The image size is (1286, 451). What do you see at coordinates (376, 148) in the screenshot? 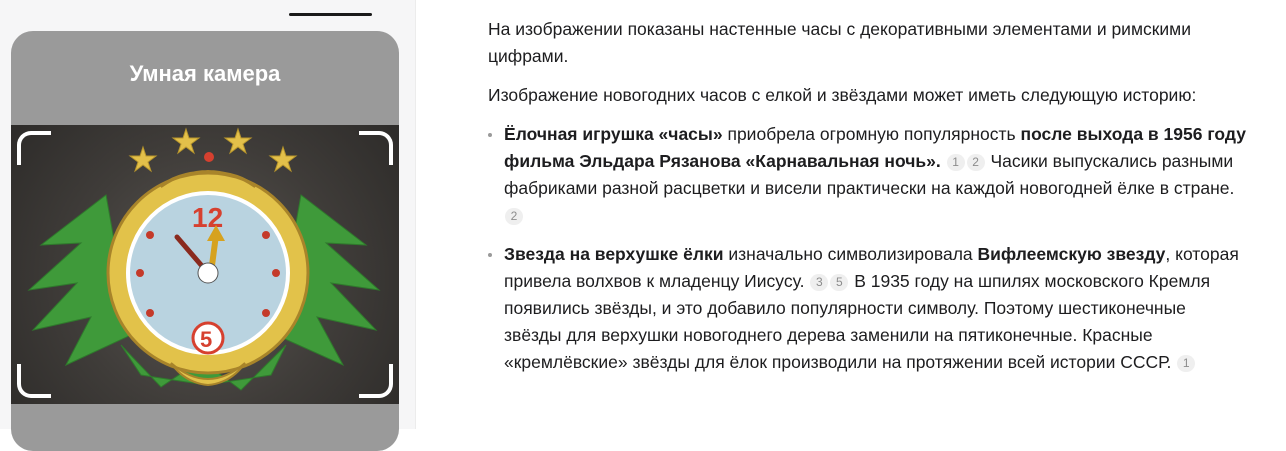
I see `viewfinder-corner-top-right` at bounding box center [376, 148].